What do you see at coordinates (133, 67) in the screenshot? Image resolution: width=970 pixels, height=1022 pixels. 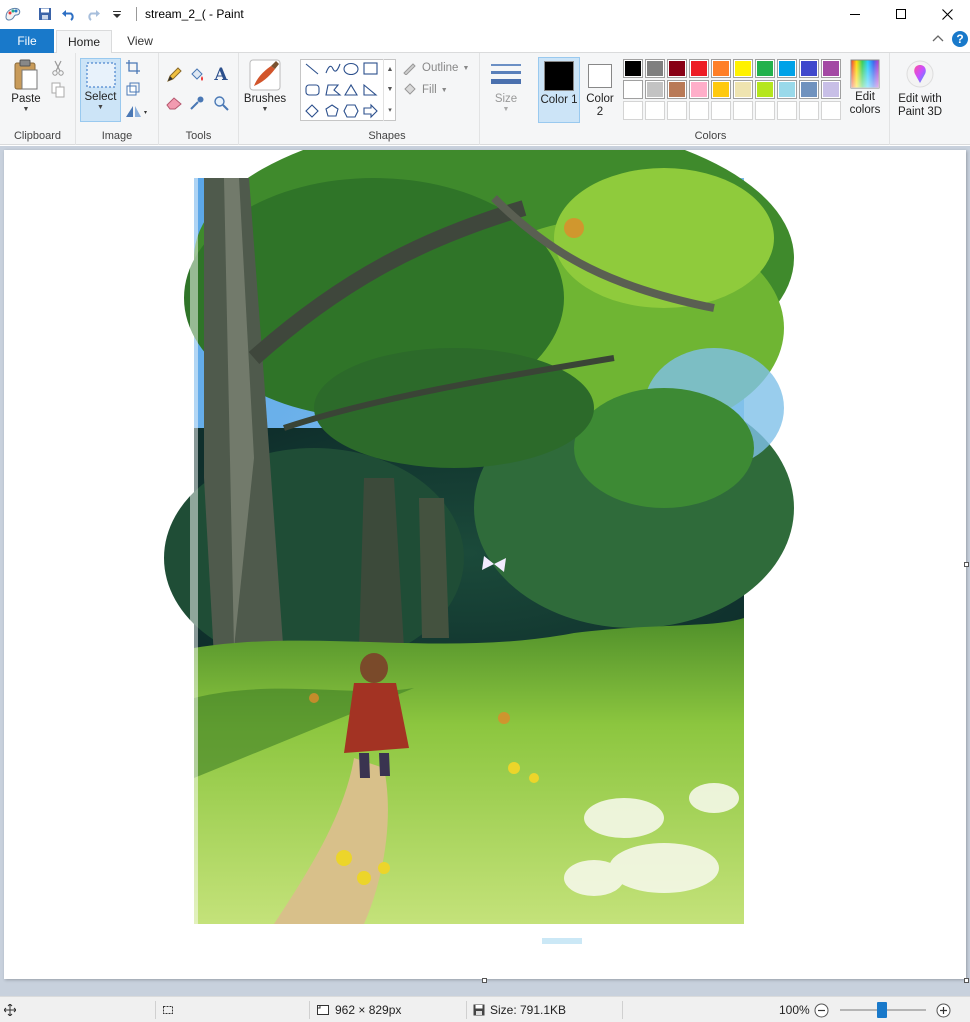 I see `crop-icon` at bounding box center [133, 67].